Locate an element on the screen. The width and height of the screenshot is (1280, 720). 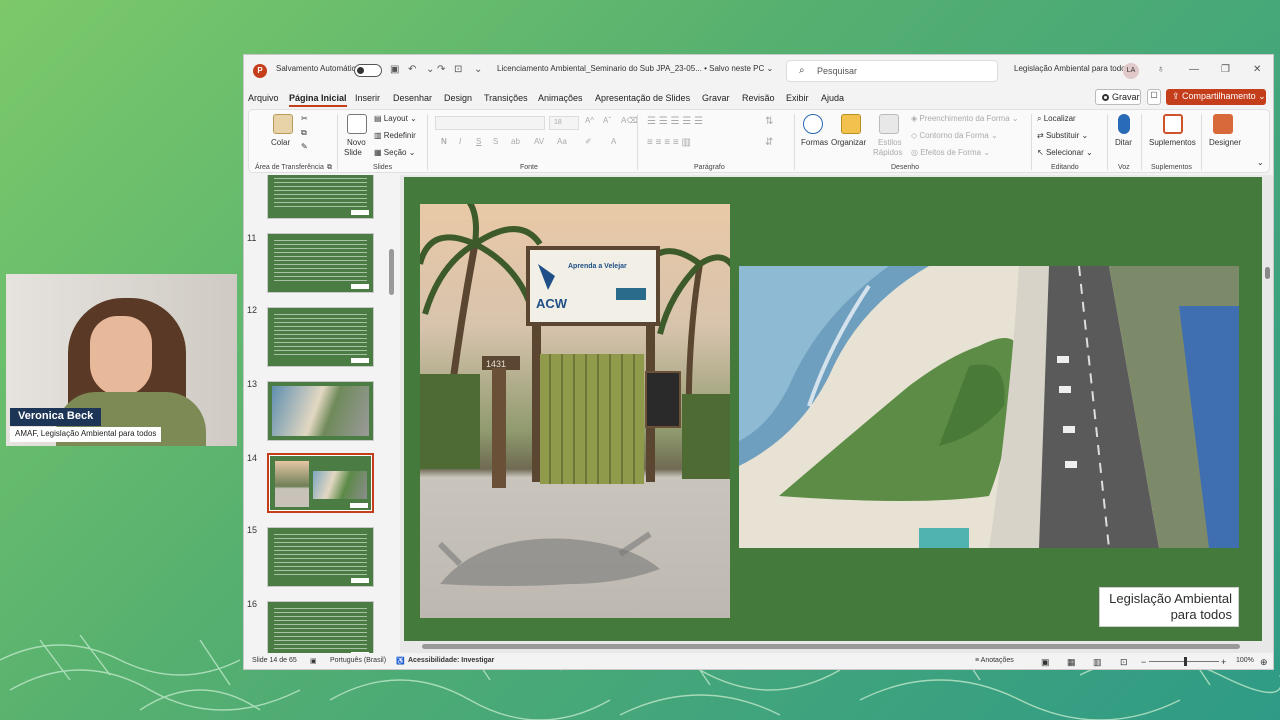
case-button: Aa is located at coordinates (562, 141).